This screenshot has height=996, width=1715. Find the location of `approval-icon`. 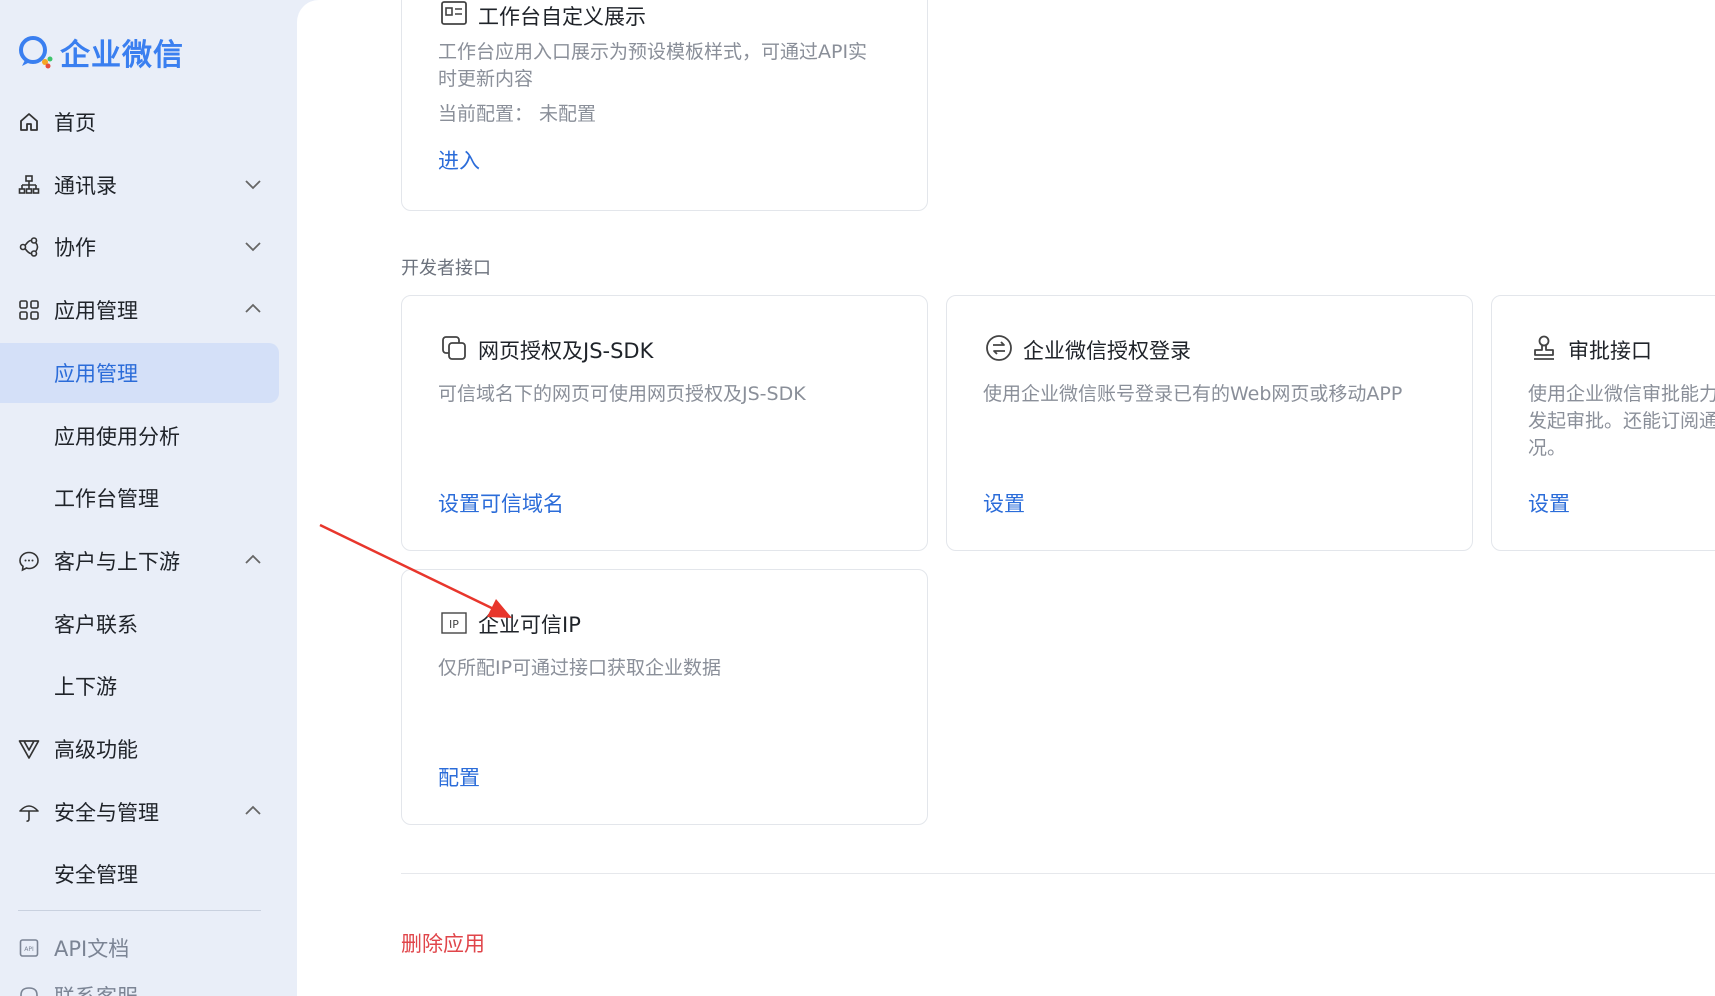

approval-icon is located at coordinates (1544, 347).